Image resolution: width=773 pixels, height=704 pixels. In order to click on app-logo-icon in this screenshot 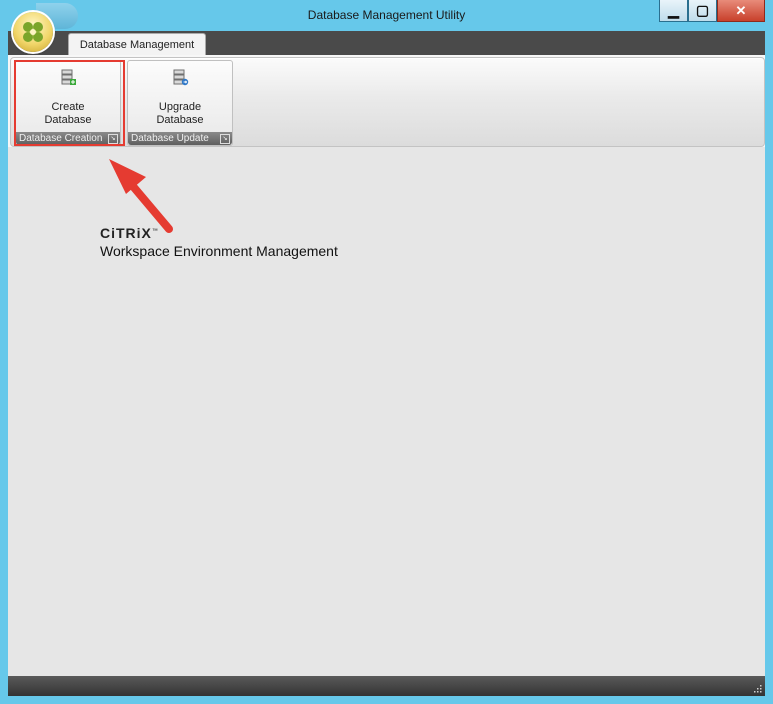, I will do `click(33, 32)`.